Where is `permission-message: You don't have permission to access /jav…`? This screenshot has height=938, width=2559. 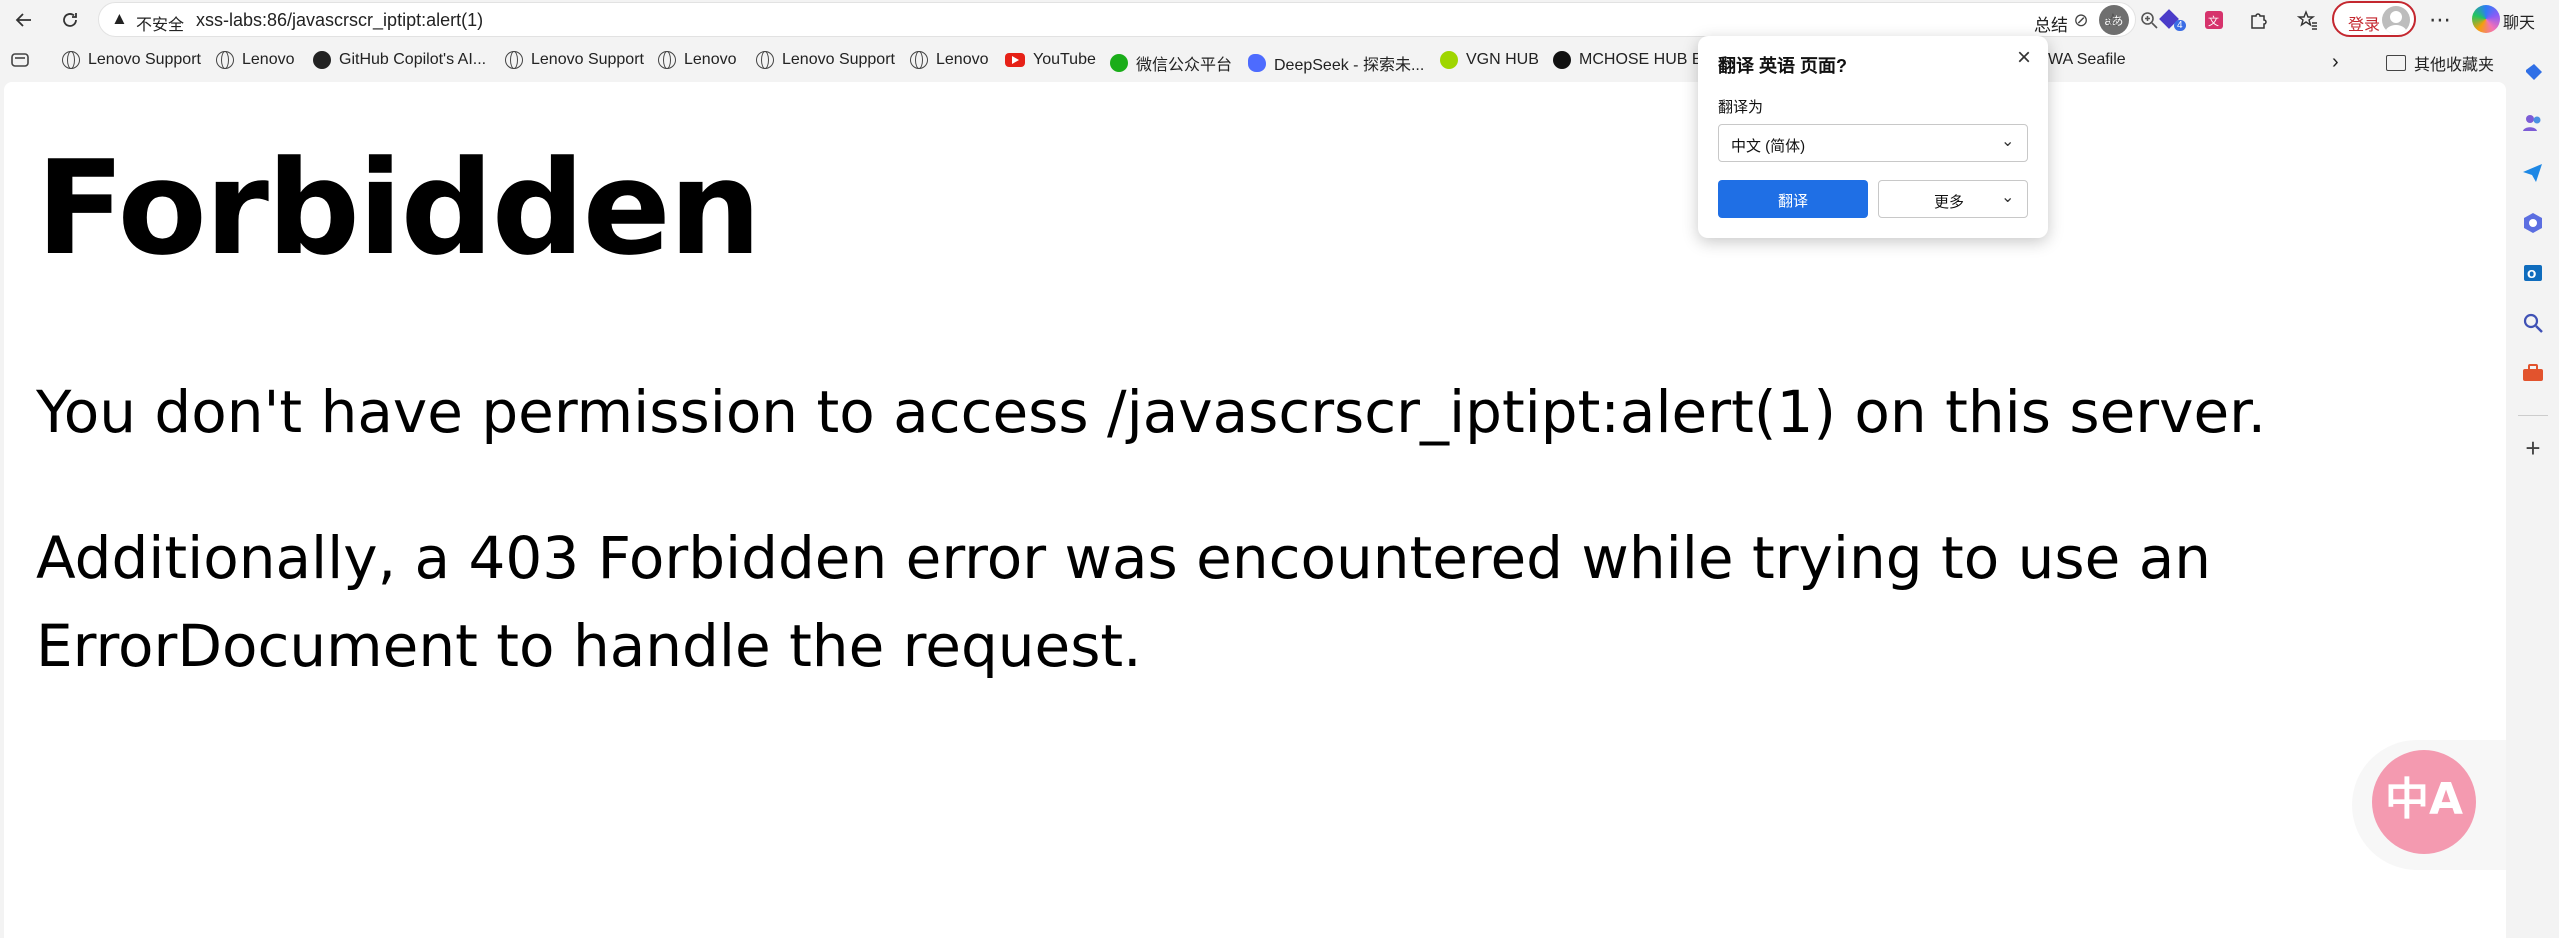
permission-message: You don't have permission to access /jav… is located at coordinates (1151, 412).